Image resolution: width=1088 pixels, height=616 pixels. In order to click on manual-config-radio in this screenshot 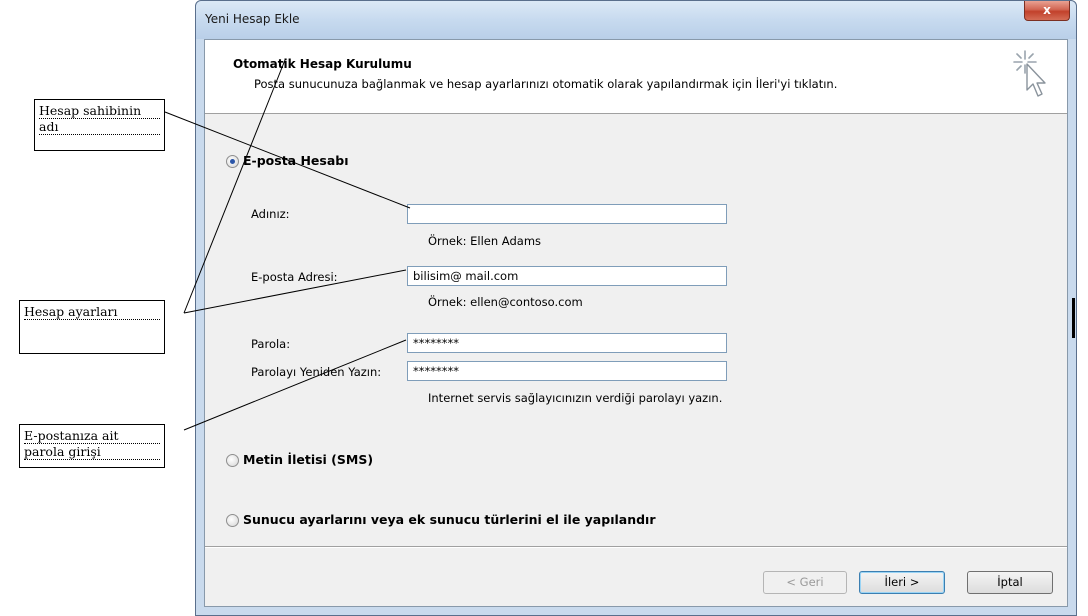, I will do `click(232, 520)`.